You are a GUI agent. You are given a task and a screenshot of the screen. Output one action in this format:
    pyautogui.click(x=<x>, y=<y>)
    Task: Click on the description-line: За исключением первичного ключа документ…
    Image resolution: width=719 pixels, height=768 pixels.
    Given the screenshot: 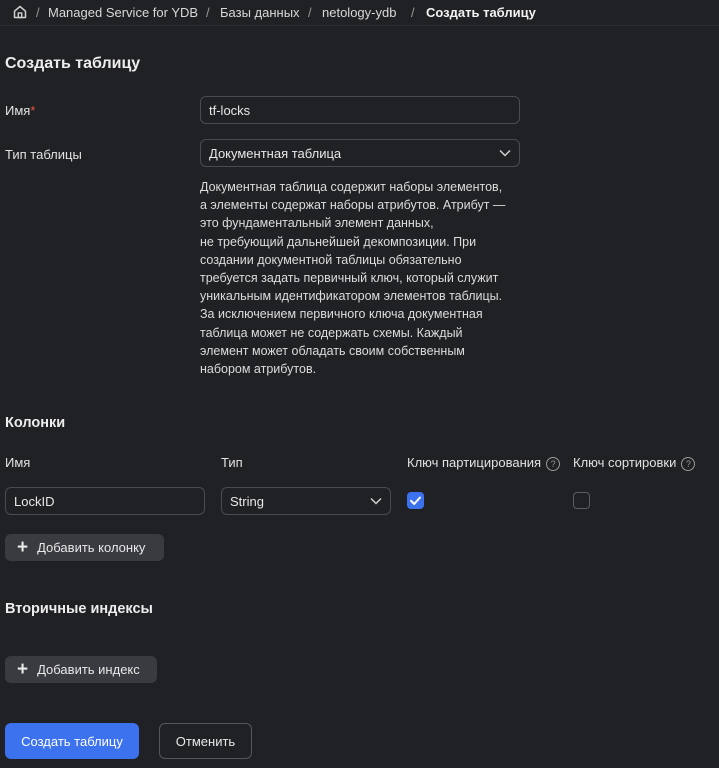 What is the action you would take?
    pyautogui.click(x=341, y=314)
    